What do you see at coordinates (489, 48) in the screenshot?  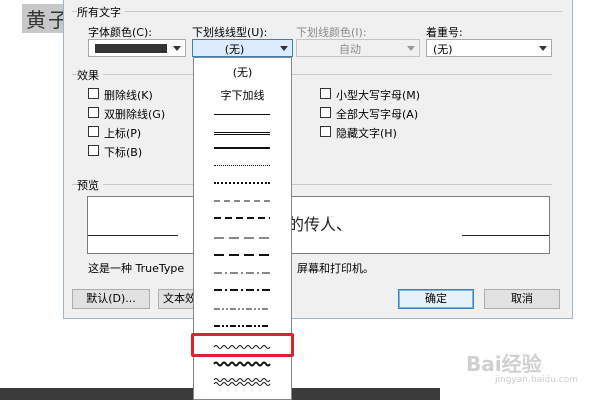 I see `emphasis-combo: (无)` at bounding box center [489, 48].